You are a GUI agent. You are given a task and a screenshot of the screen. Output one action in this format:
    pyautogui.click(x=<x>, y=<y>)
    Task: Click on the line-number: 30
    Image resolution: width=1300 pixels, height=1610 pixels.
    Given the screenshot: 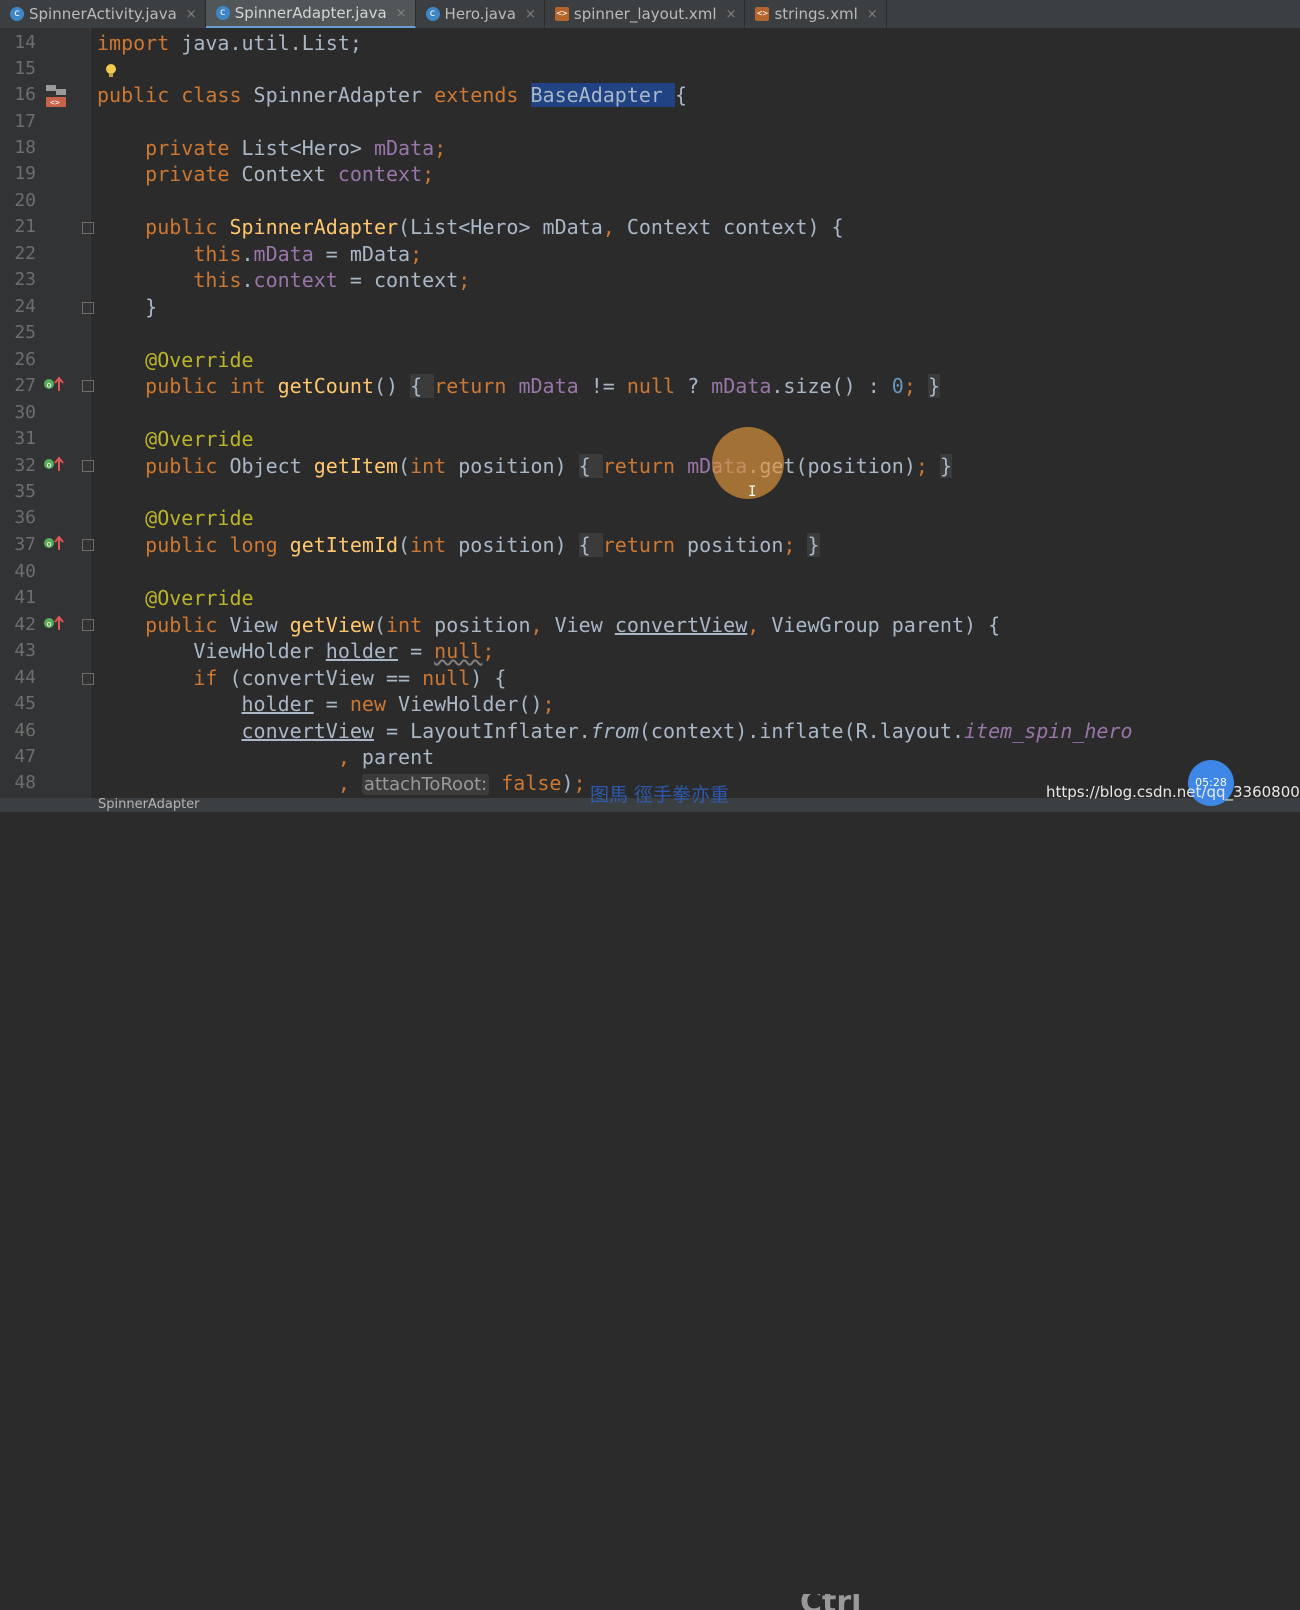 What is the action you would take?
    pyautogui.click(x=25, y=412)
    